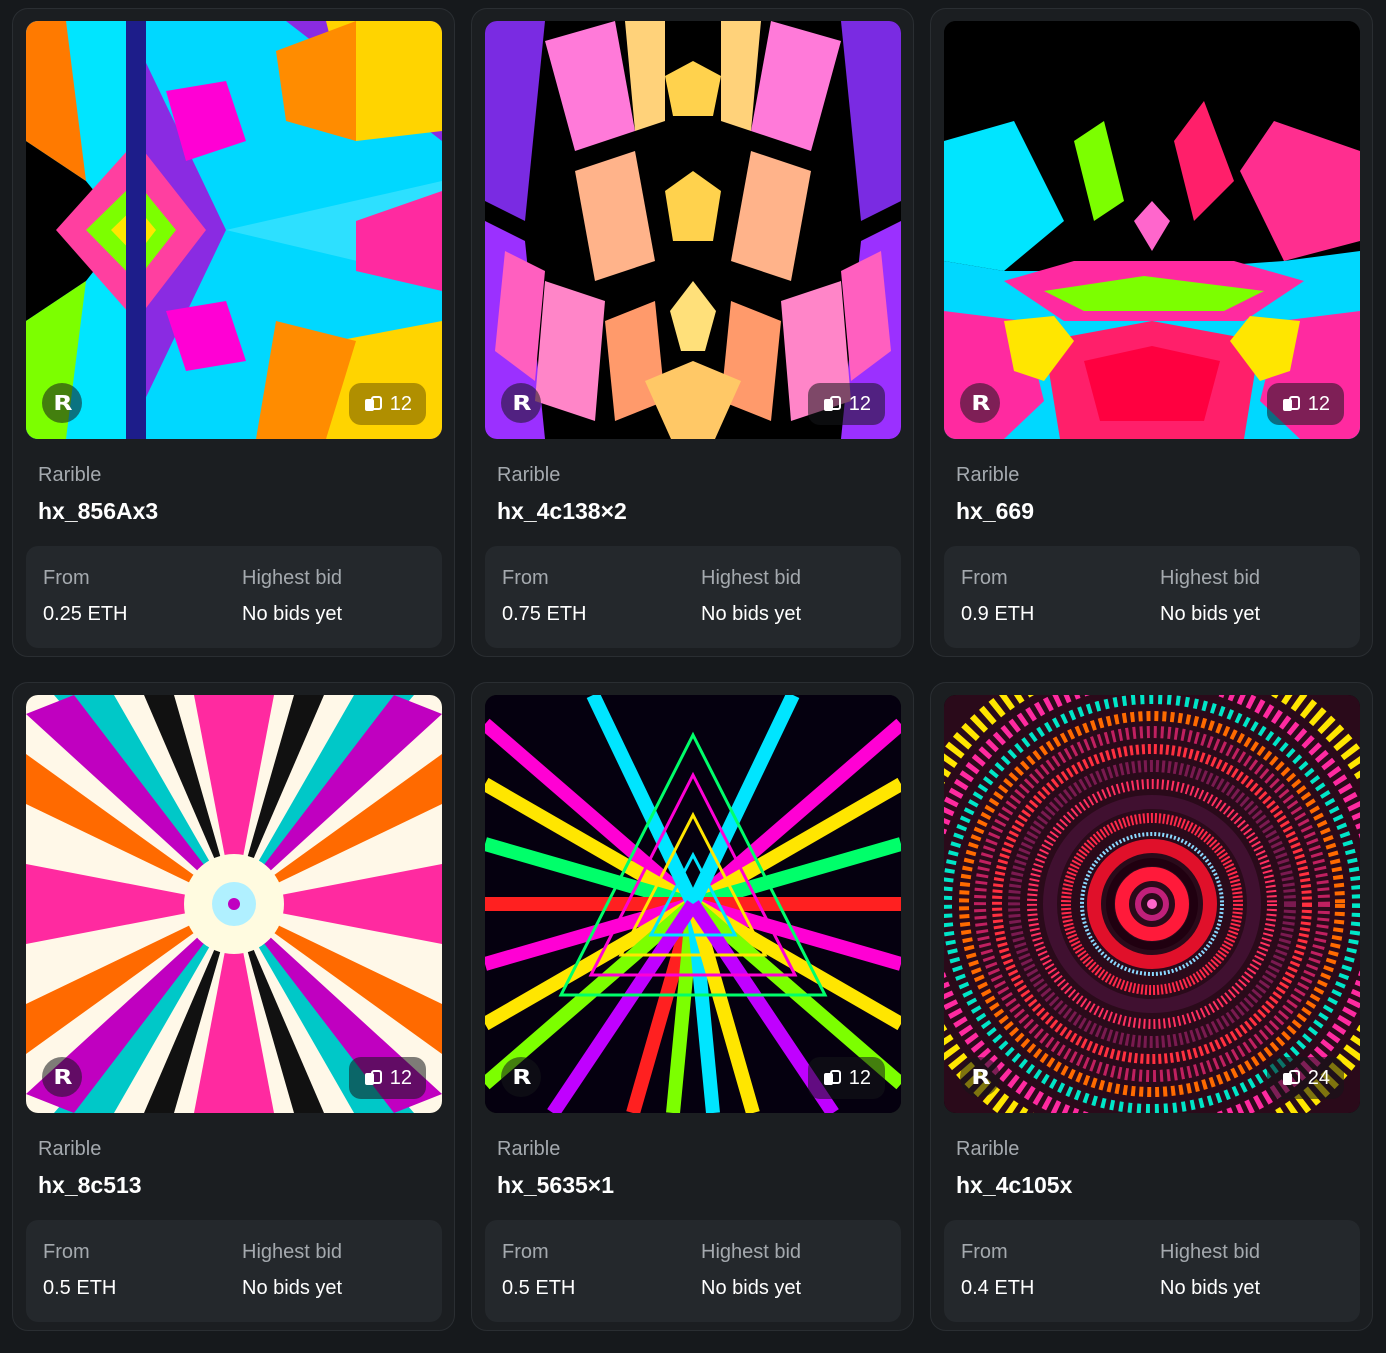 Image resolution: width=1386 pixels, height=1353 pixels. What do you see at coordinates (998, 614) in the screenshot?
I see `price-value: 0.9 ETH` at bounding box center [998, 614].